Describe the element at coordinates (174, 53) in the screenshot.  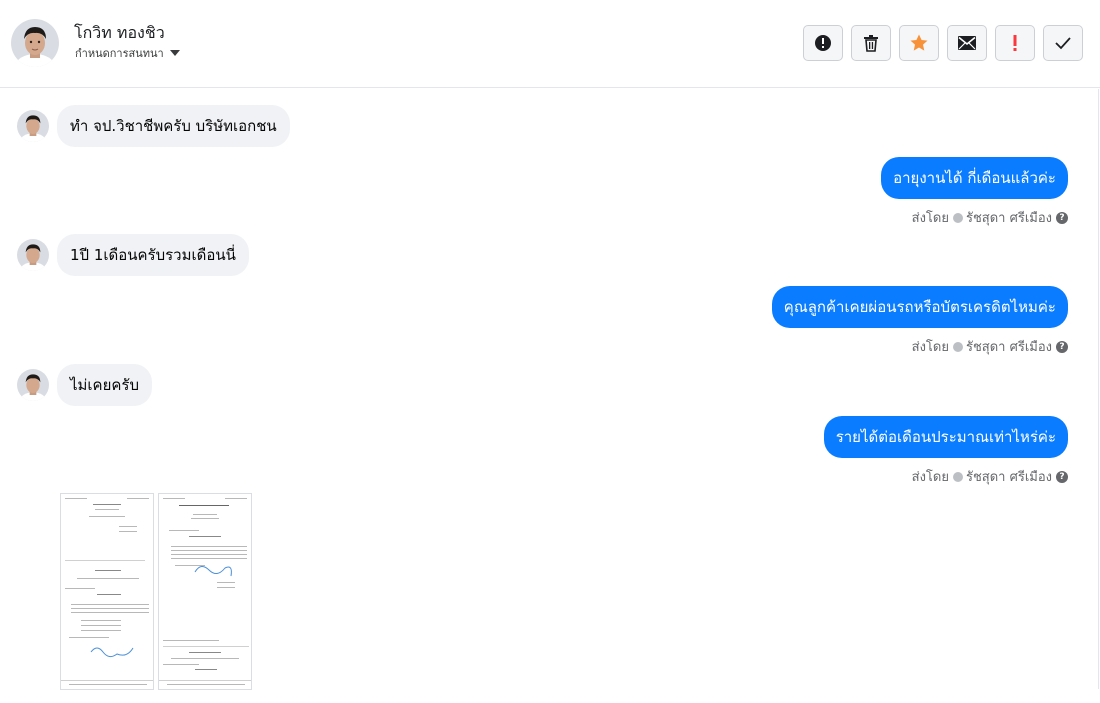
I see `caret-down-icon` at that location.